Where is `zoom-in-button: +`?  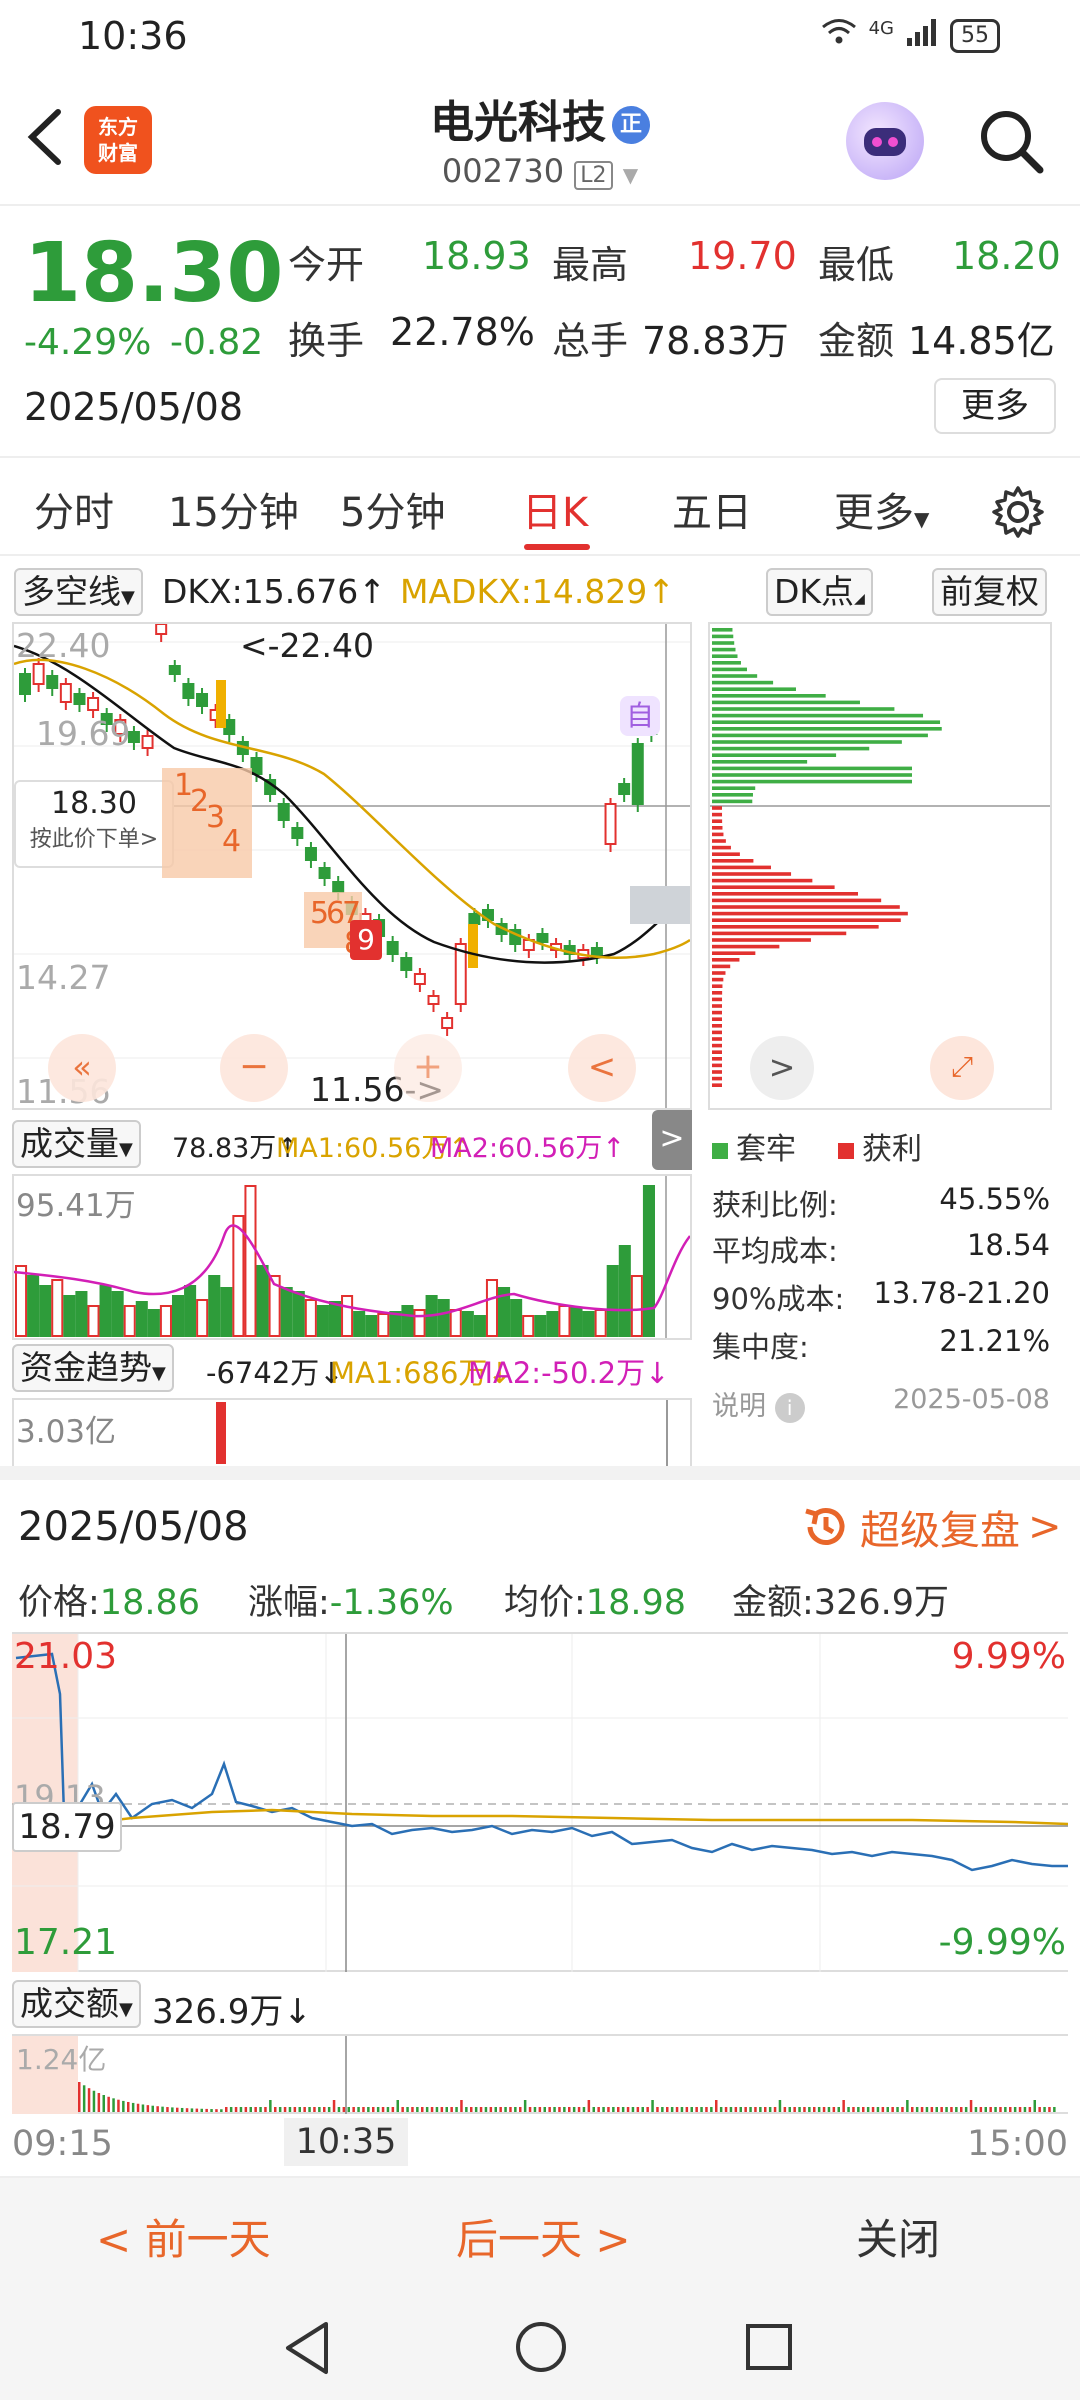
zoom-in-button: + is located at coordinates (428, 1068).